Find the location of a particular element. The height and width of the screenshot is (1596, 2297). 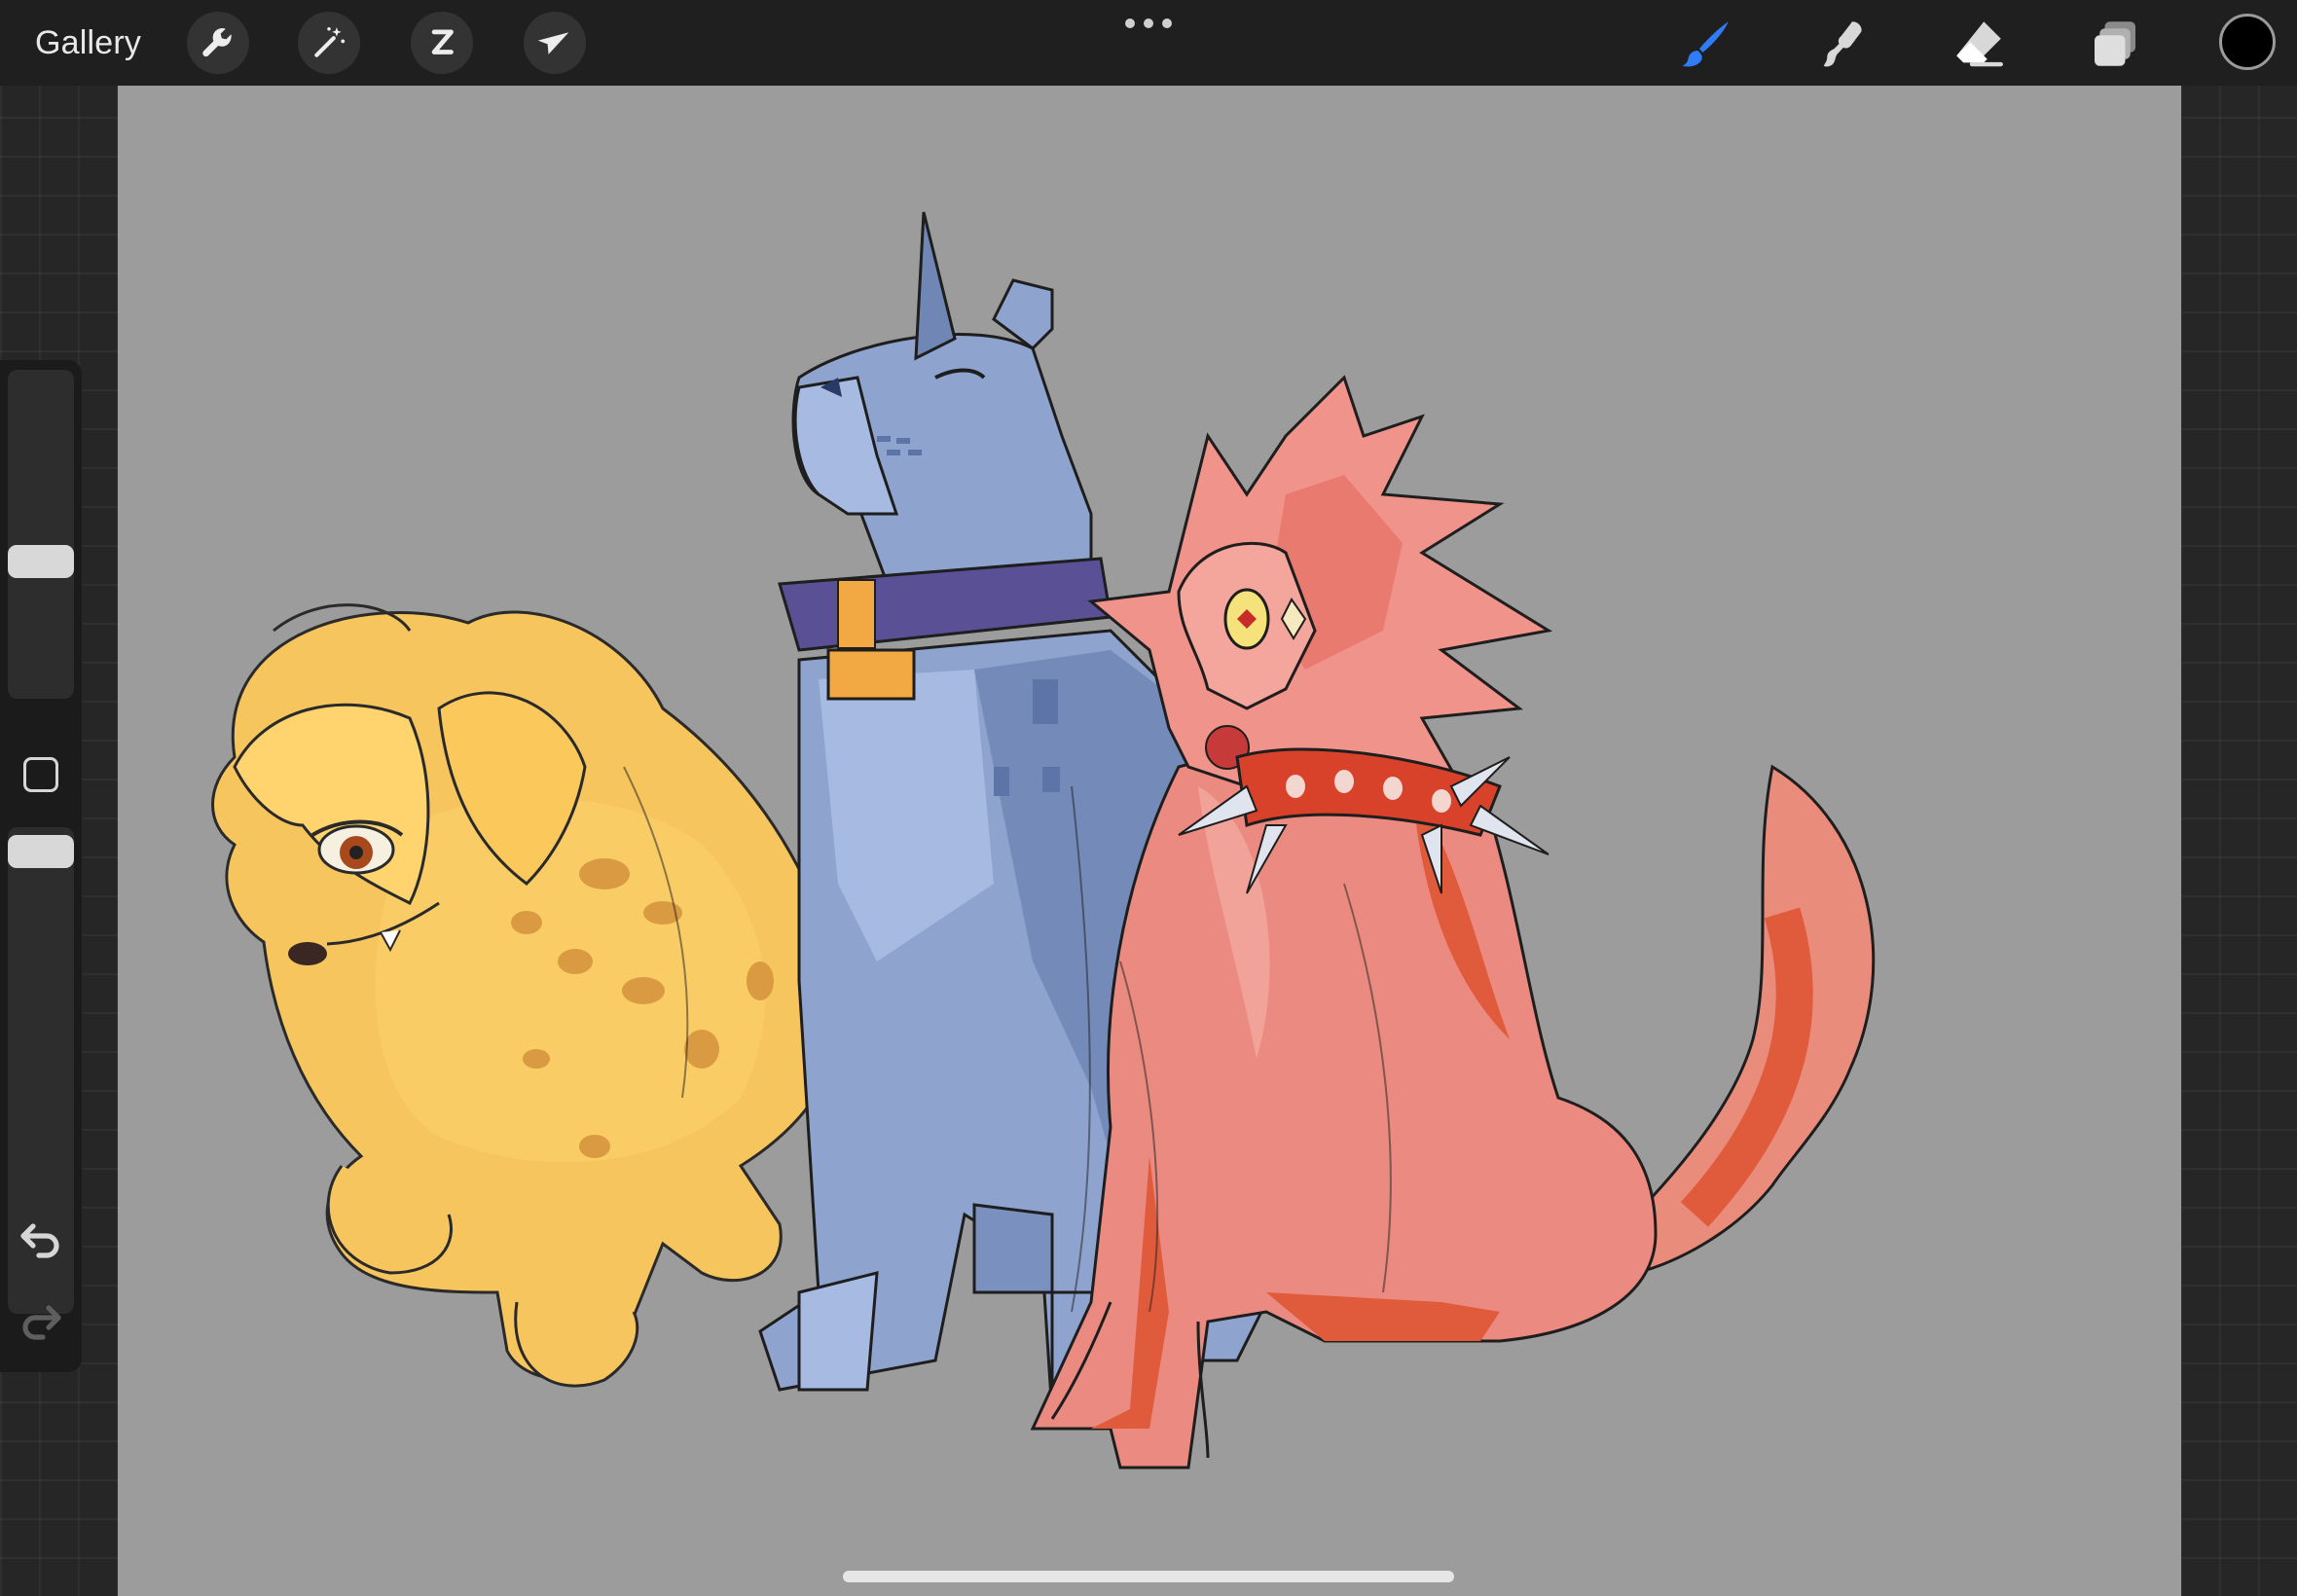

magic-wand-icon is located at coordinates (330, 42).